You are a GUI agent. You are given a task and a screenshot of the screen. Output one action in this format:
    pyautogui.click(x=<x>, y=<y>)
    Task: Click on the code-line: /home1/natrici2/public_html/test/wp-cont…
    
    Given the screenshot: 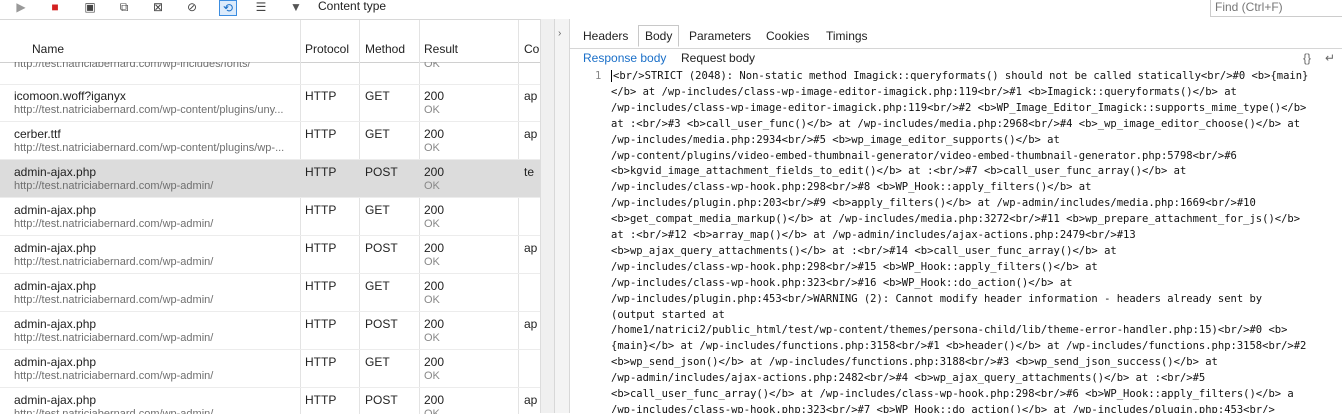 What is the action you would take?
    pyautogui.click(x=949, y=330)
    